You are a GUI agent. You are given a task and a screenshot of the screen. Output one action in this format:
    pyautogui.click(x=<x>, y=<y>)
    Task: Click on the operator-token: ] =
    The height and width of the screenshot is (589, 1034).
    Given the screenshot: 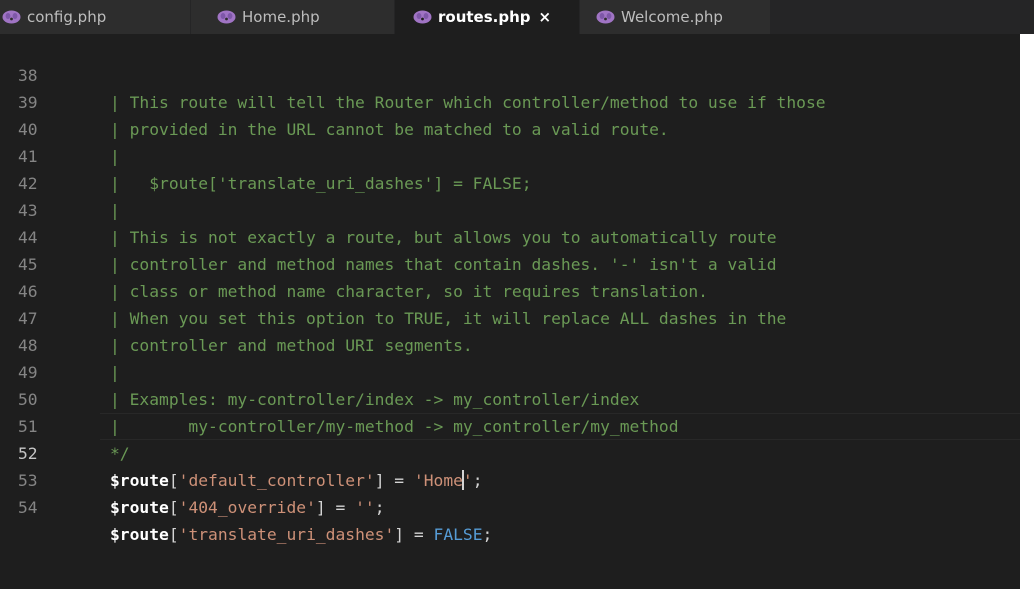 What is the action you would take?
    pyautogui.click(x=414, y=534)
    